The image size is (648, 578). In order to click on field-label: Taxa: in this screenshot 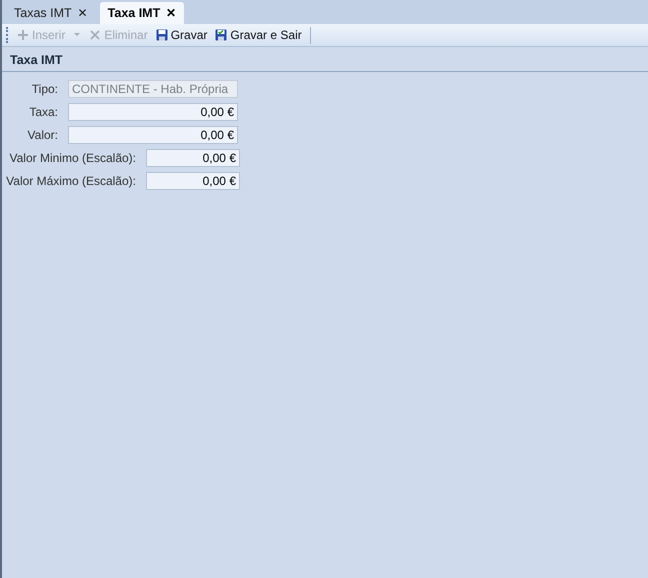, I will do `click(43, 112)`.